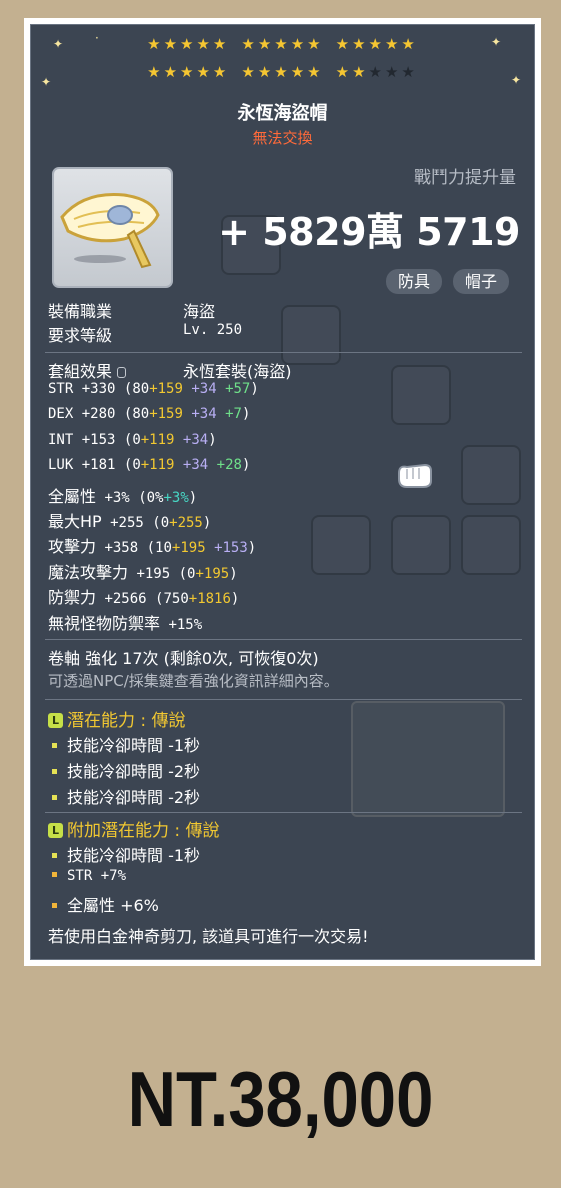 This screenshot has width=561, height=1188. What do you see at coordinates (282, 113) in the screenshot?
I see `item-name: 永恆海盜帽` at bounding box center [282, 113].